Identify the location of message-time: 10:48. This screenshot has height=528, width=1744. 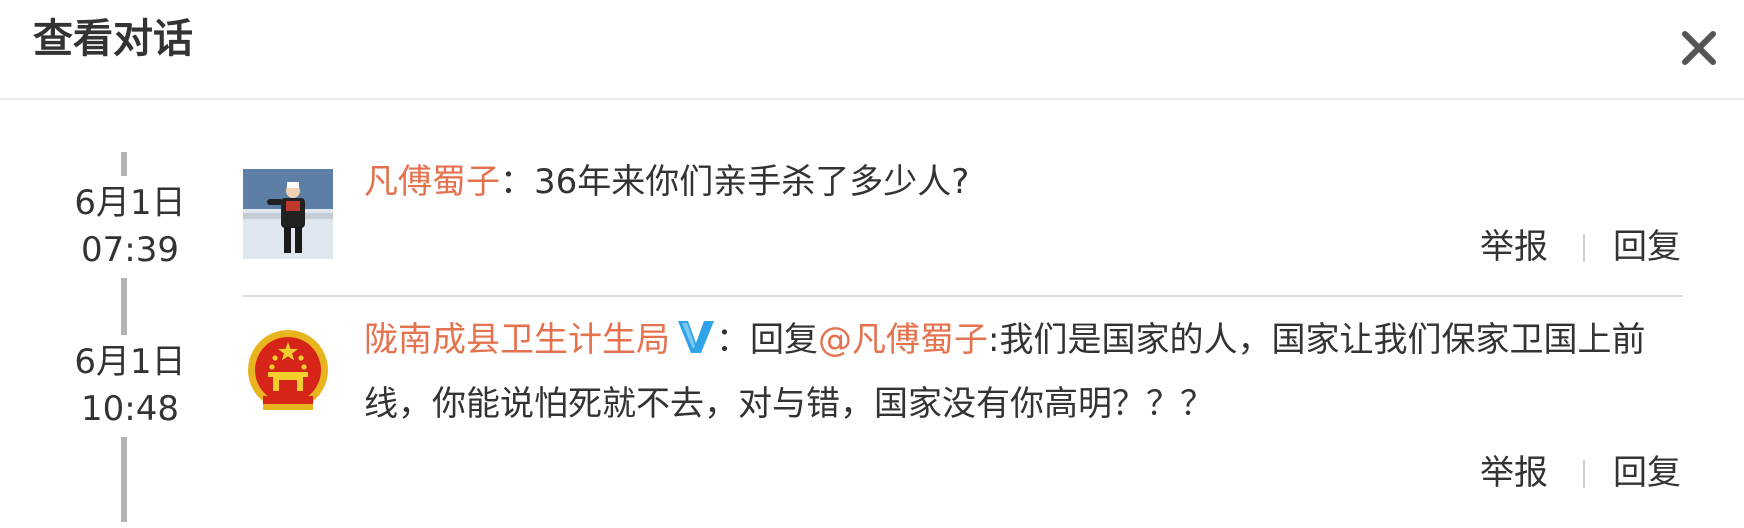
(130, 409).